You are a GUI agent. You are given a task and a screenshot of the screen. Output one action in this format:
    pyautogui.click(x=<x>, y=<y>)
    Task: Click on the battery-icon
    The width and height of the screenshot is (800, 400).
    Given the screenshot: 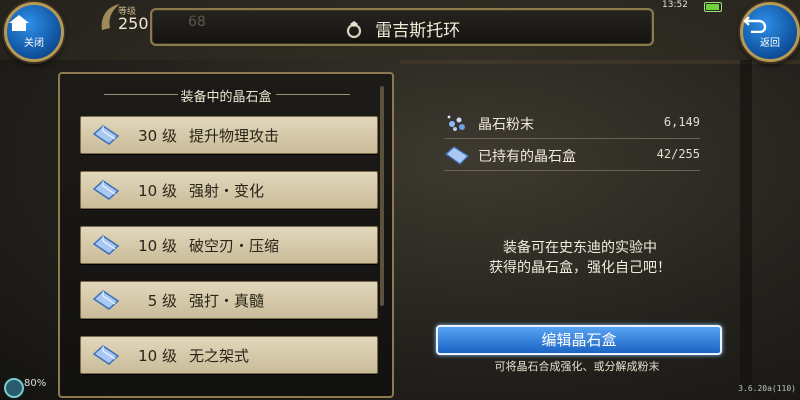 What is the action you would take?
    pyautogui.click(x=713, y=7)
    